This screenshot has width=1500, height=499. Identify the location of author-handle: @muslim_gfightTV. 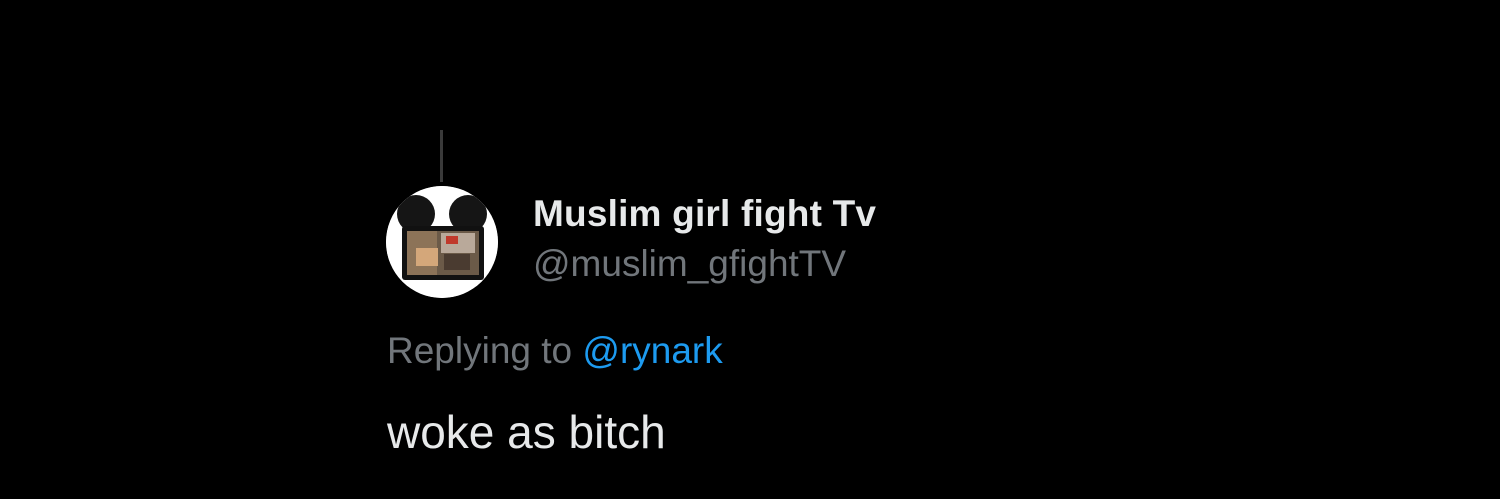
(689, 264).